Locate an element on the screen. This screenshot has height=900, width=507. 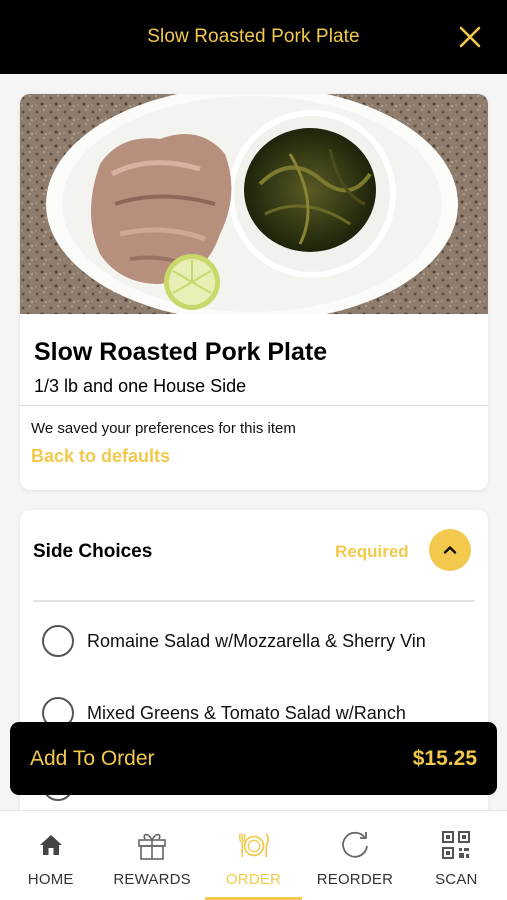
close-icon is located at coordinates (470, 37).